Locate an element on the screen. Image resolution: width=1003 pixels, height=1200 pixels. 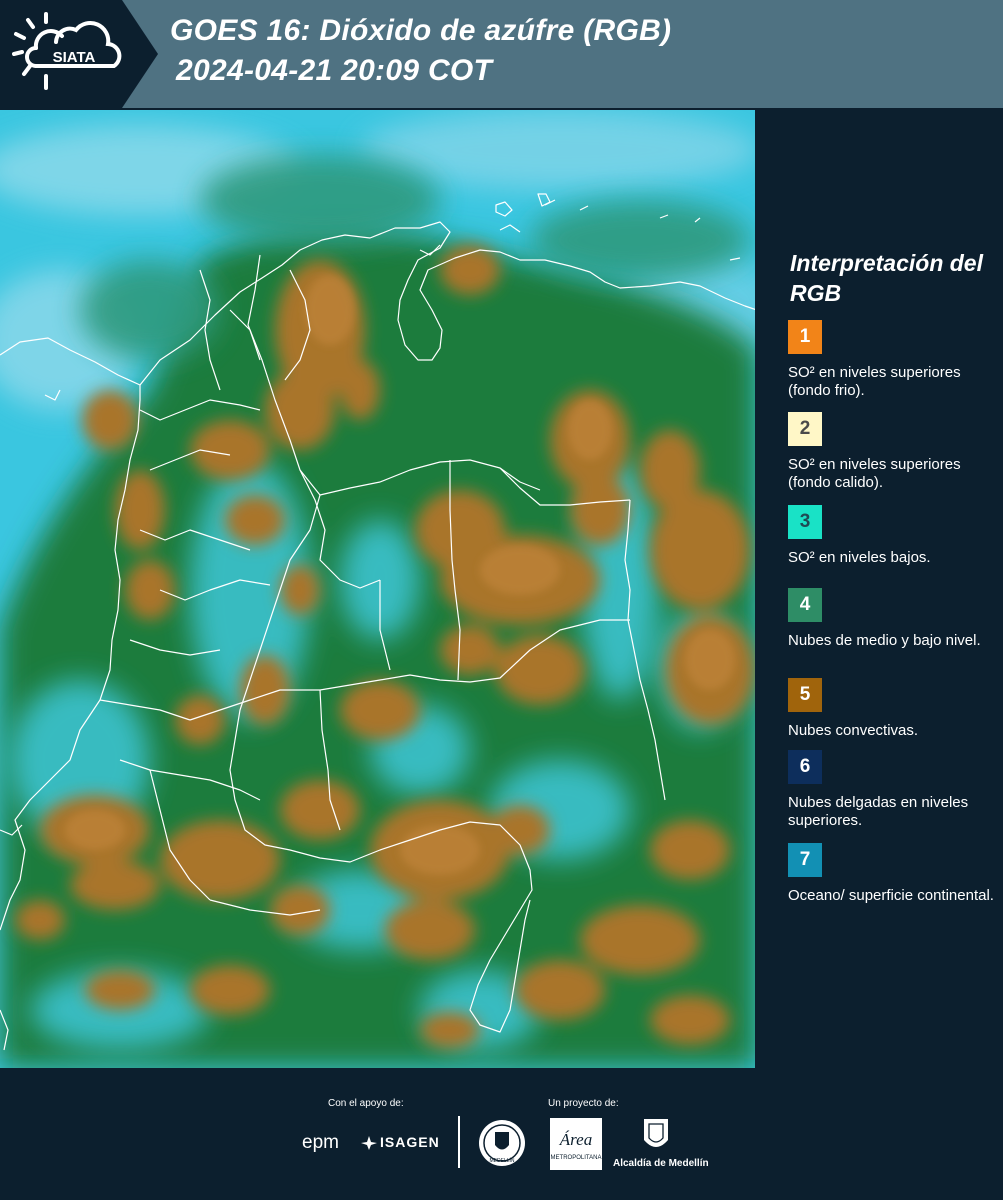
support-label: Con el apoyo de: is located at coordinates (366, 1103).